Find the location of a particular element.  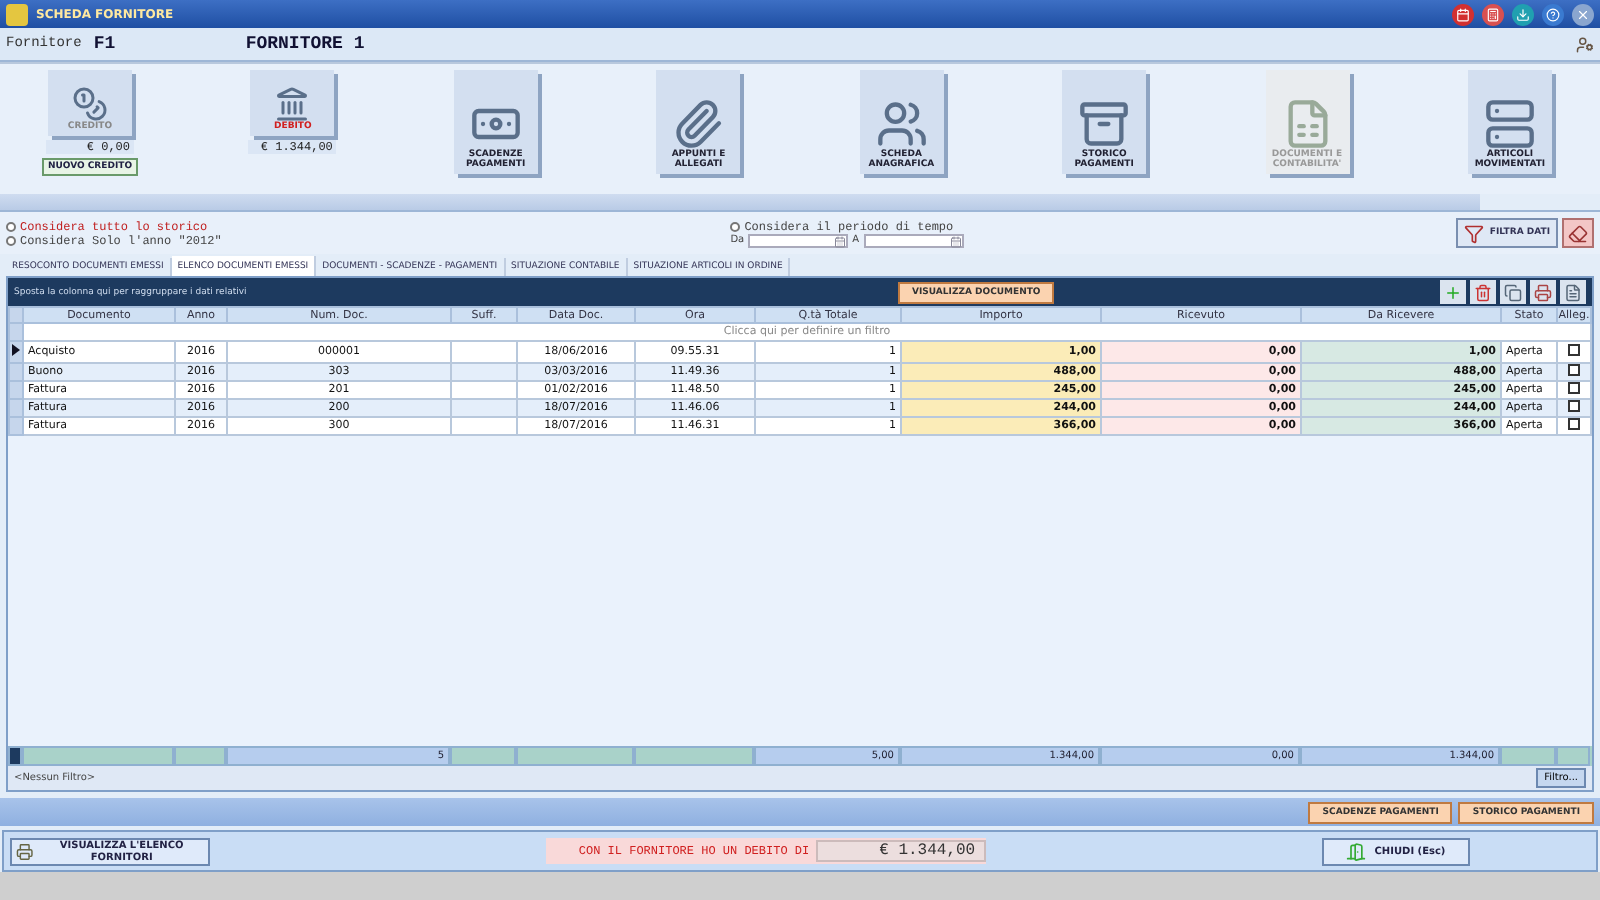

copy-icon is located at coordinates (1513, 292).